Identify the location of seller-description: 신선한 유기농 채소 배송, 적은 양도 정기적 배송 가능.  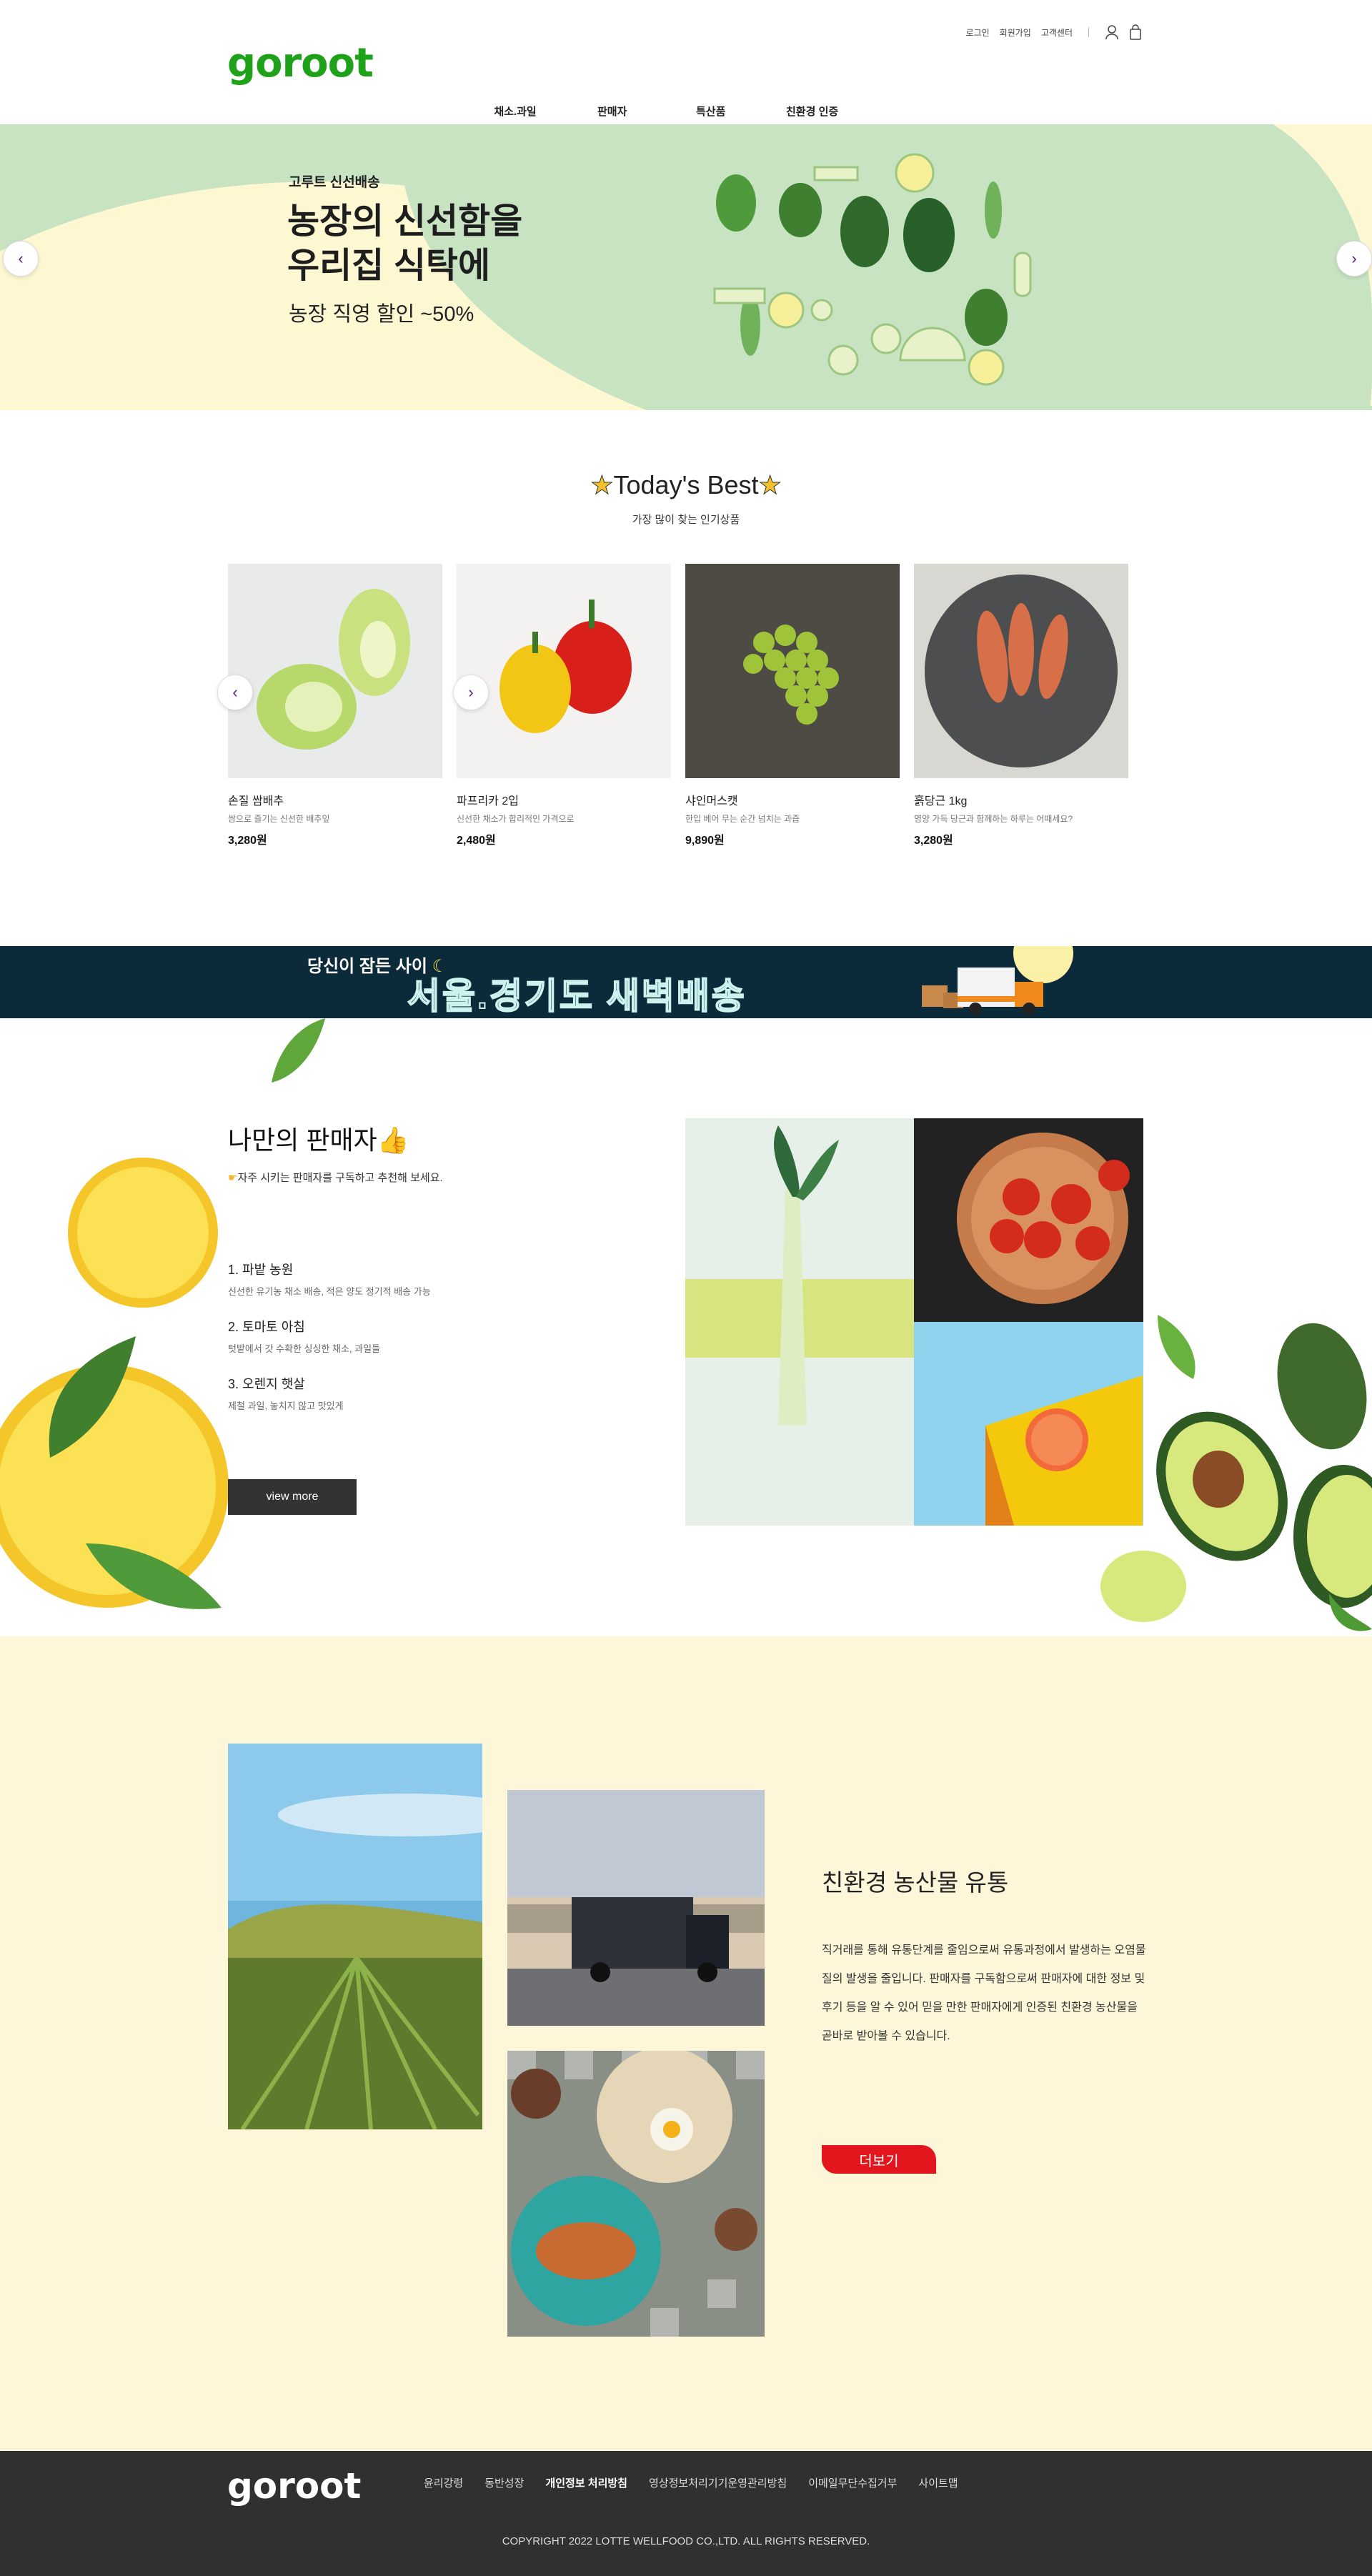
(329, 1291).